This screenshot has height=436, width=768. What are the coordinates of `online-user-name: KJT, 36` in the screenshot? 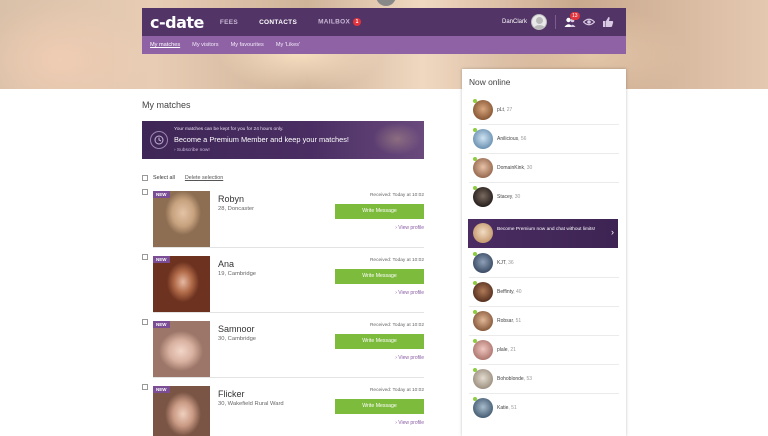 It's located at (505, 263).